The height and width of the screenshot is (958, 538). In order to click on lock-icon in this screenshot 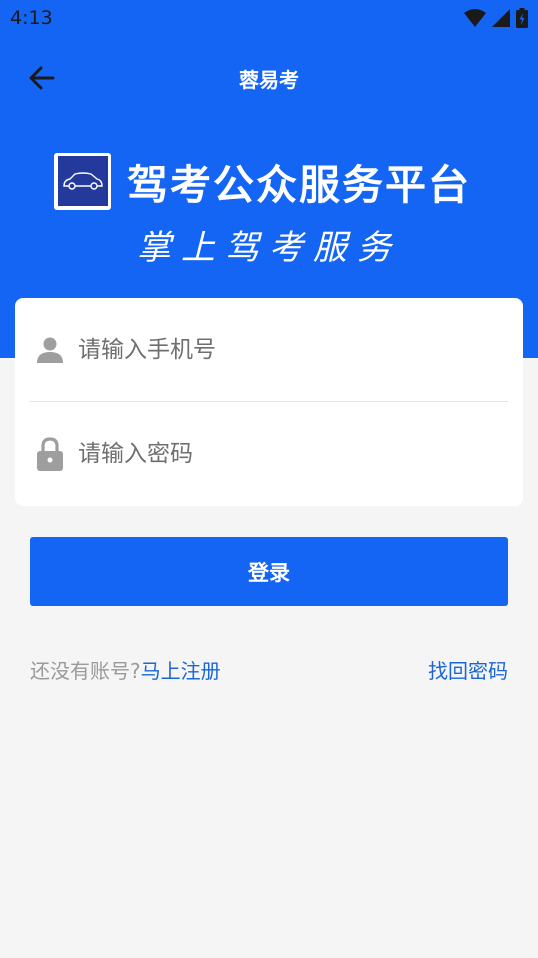, I will do `click(50, 454)`.